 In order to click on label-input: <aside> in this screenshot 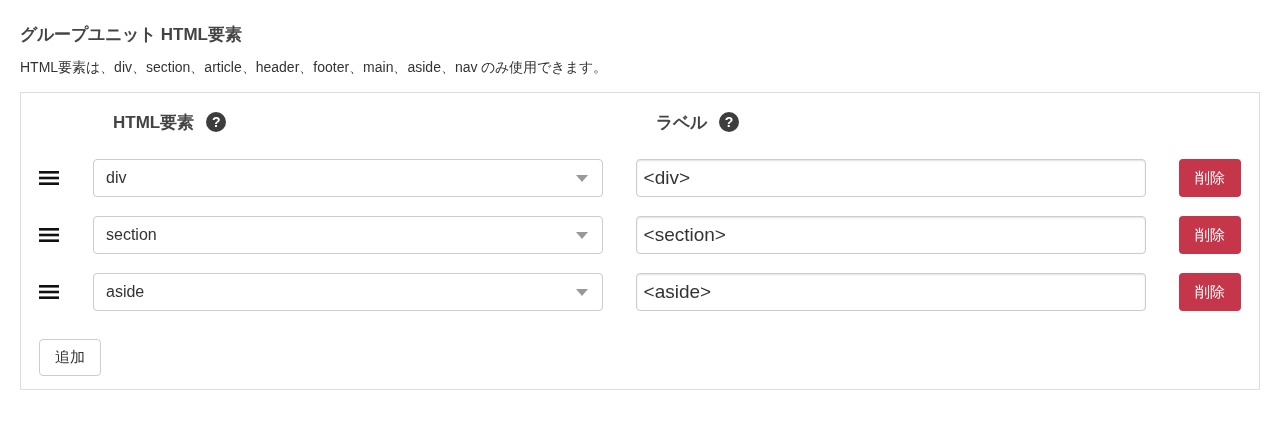, I will do `click(891, 292)`.